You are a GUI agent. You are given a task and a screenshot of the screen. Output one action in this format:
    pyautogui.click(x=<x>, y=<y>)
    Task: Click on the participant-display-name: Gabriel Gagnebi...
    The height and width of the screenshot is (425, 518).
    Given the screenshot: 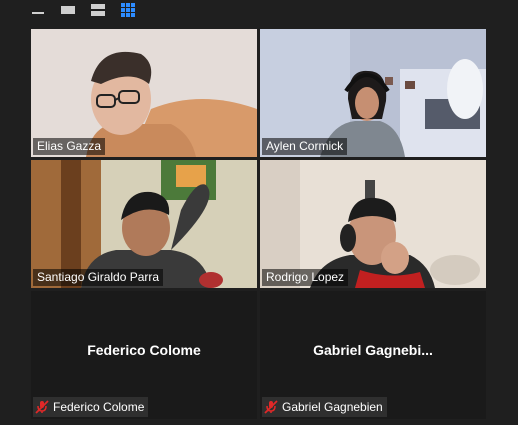 What is the action you would take?
    pyautogui.click(x=373, y=350)
    